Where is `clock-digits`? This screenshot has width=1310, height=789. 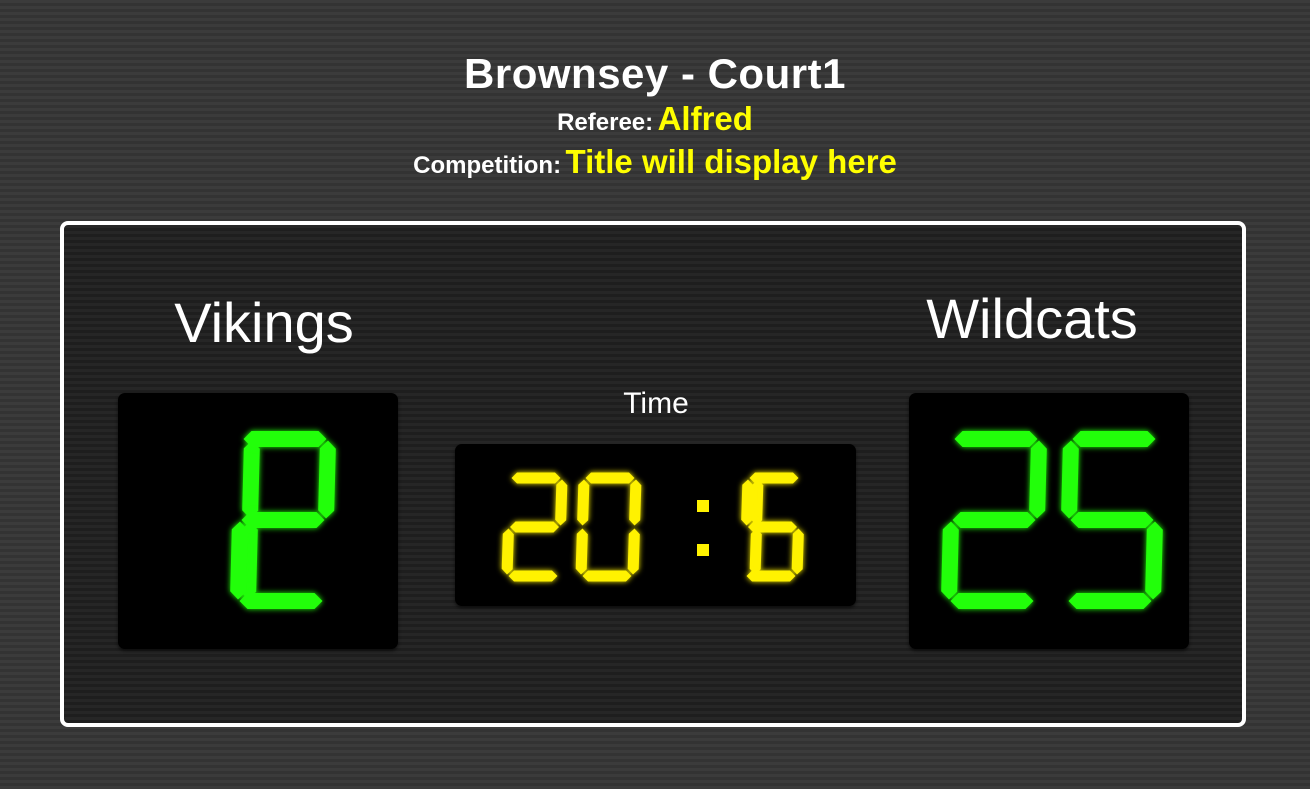 clock-digits is located at coordinates (652, 527).